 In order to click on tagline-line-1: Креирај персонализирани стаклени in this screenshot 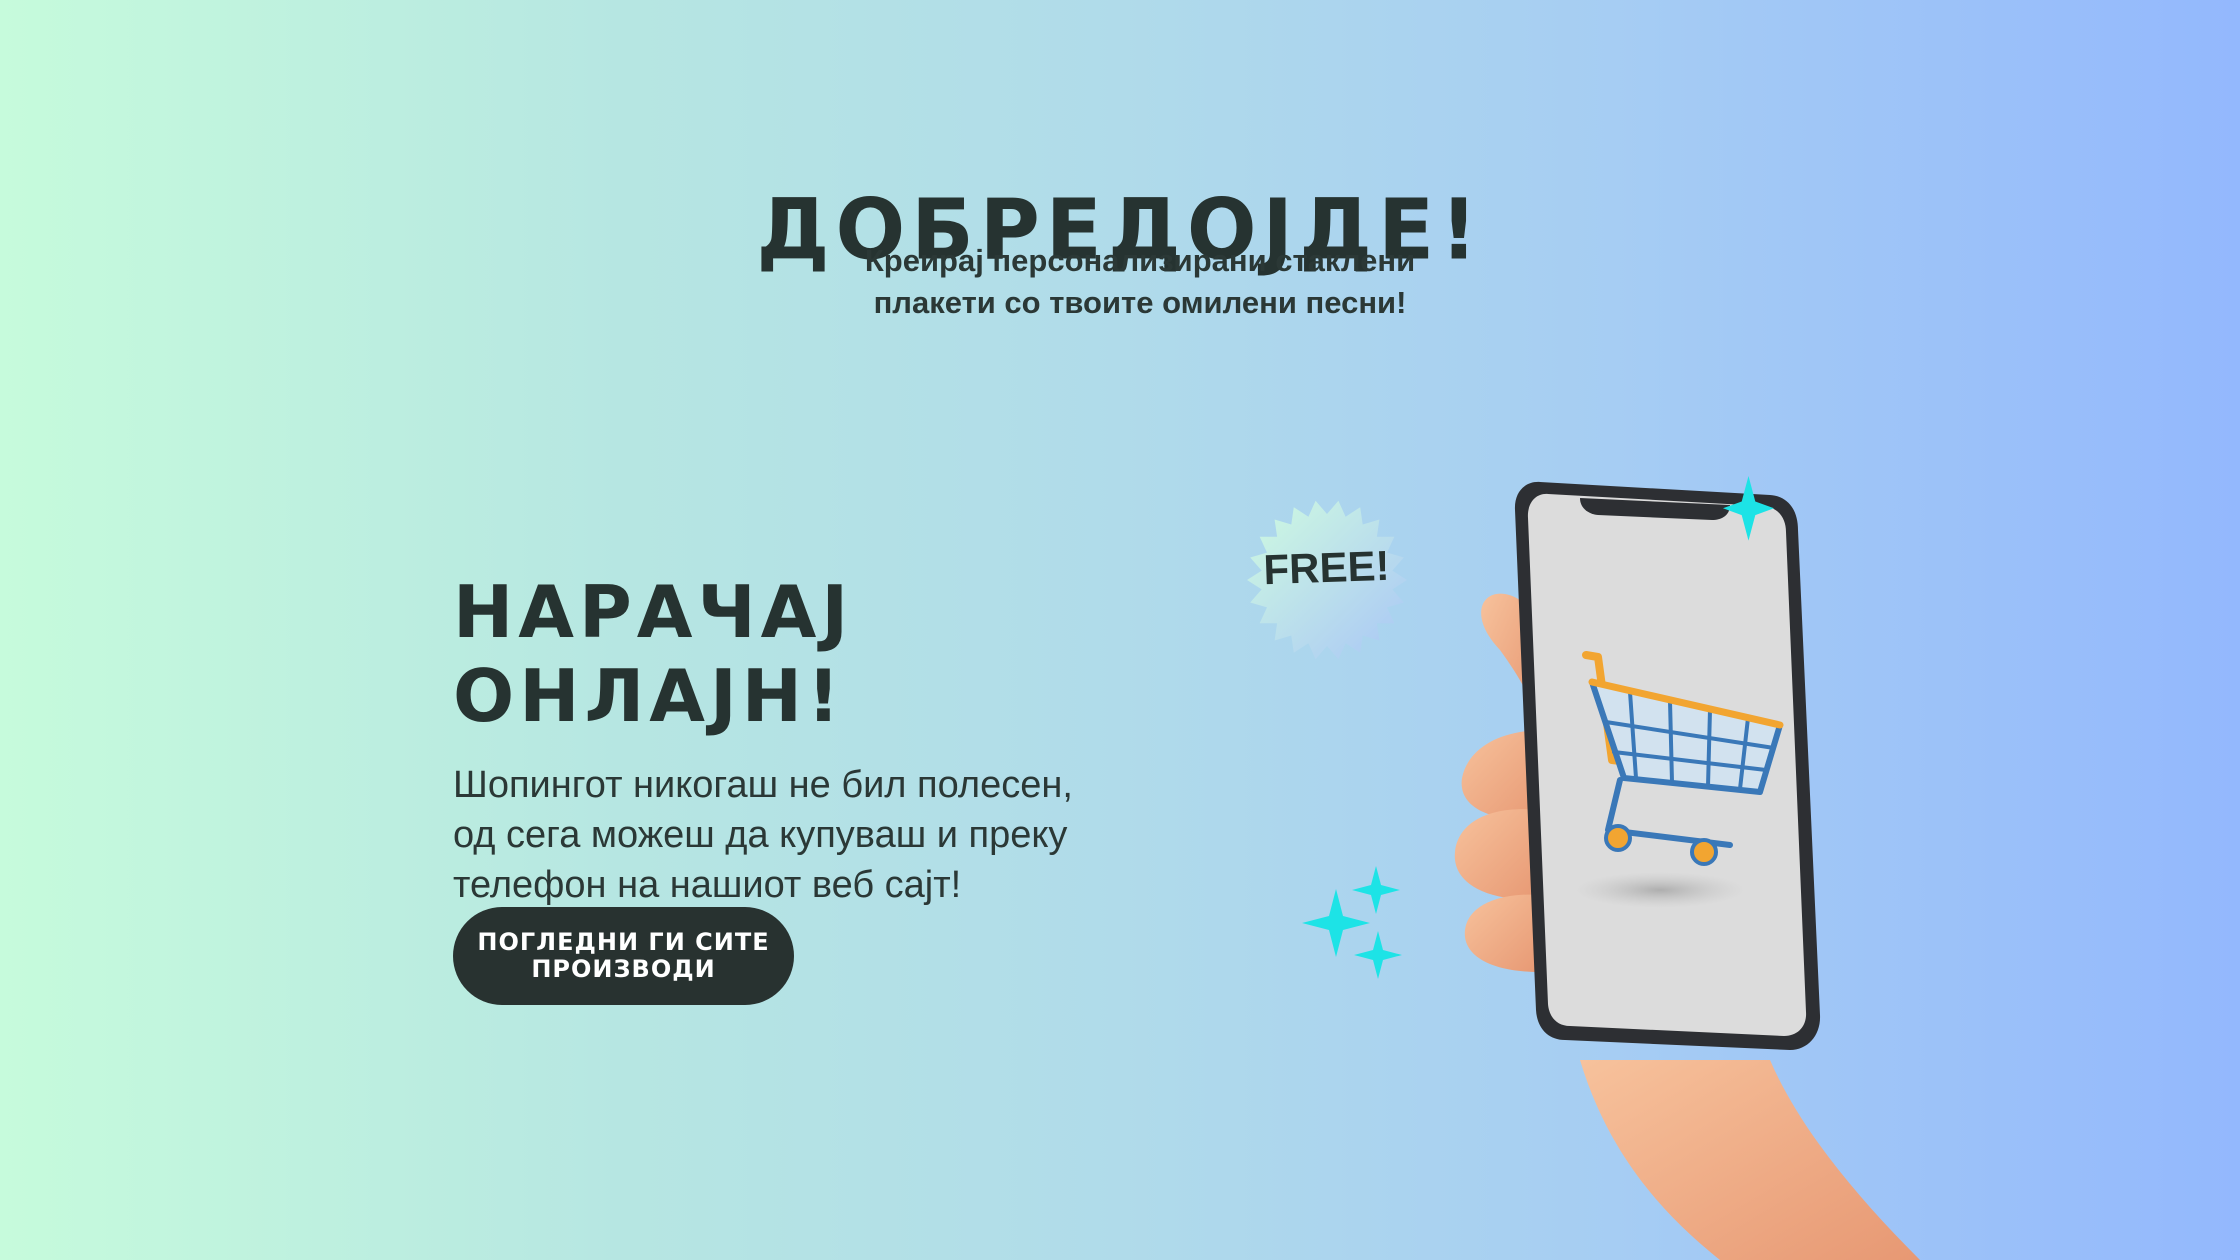, I will do `click(1140, 260)`.